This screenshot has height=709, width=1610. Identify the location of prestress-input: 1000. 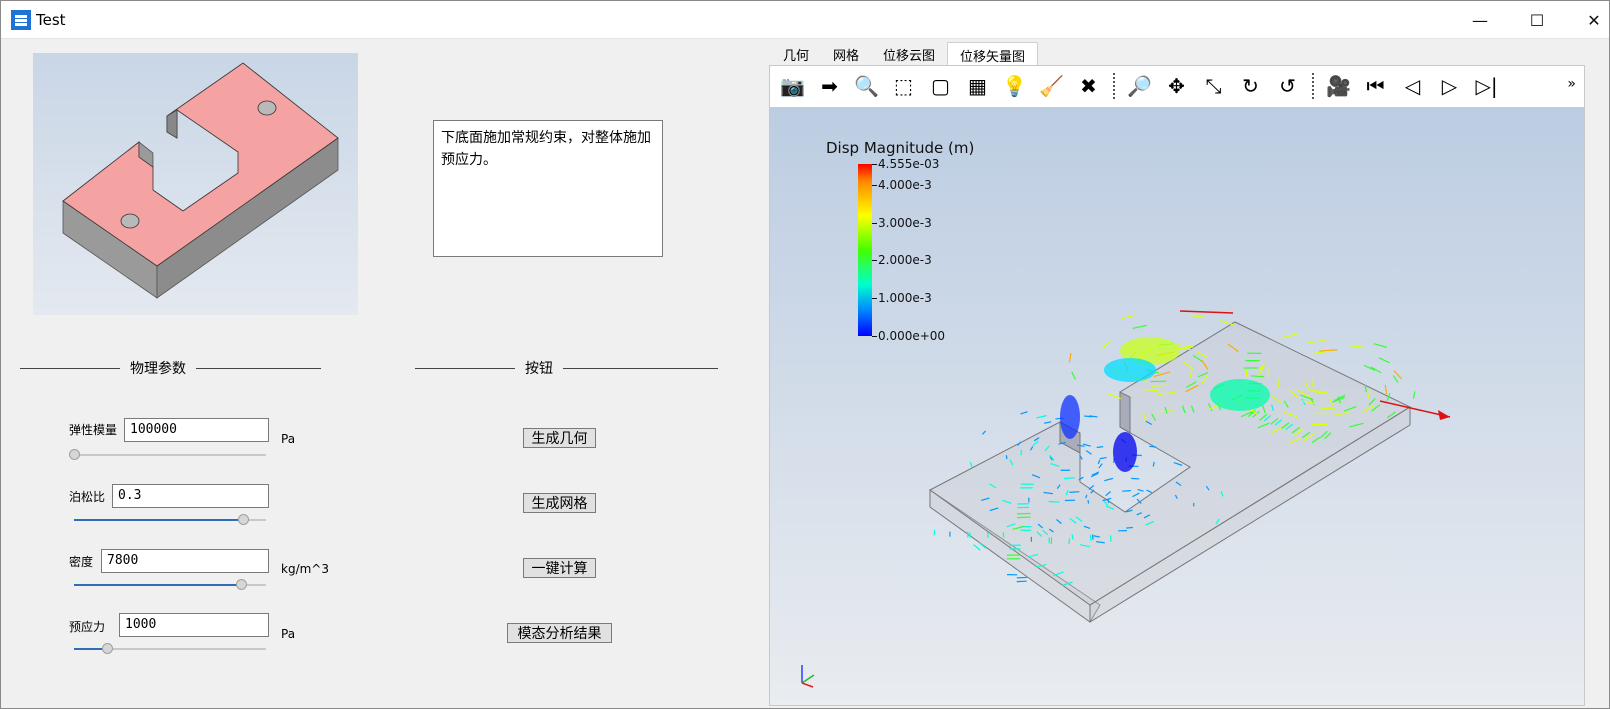
(194, 625).